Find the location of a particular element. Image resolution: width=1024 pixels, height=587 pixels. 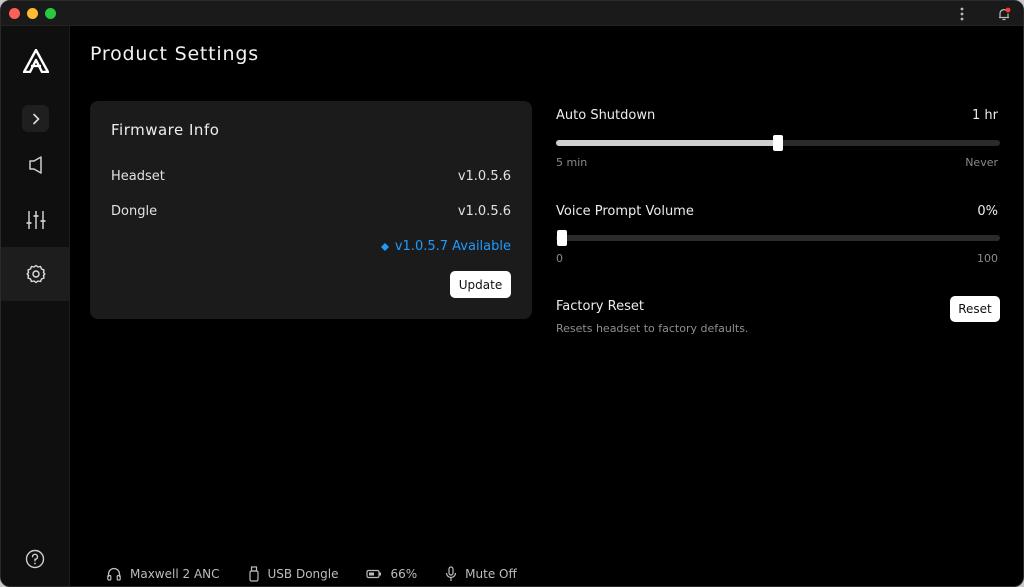

voice-prompt-min-label: 0 is located at coordinates (559, 258).